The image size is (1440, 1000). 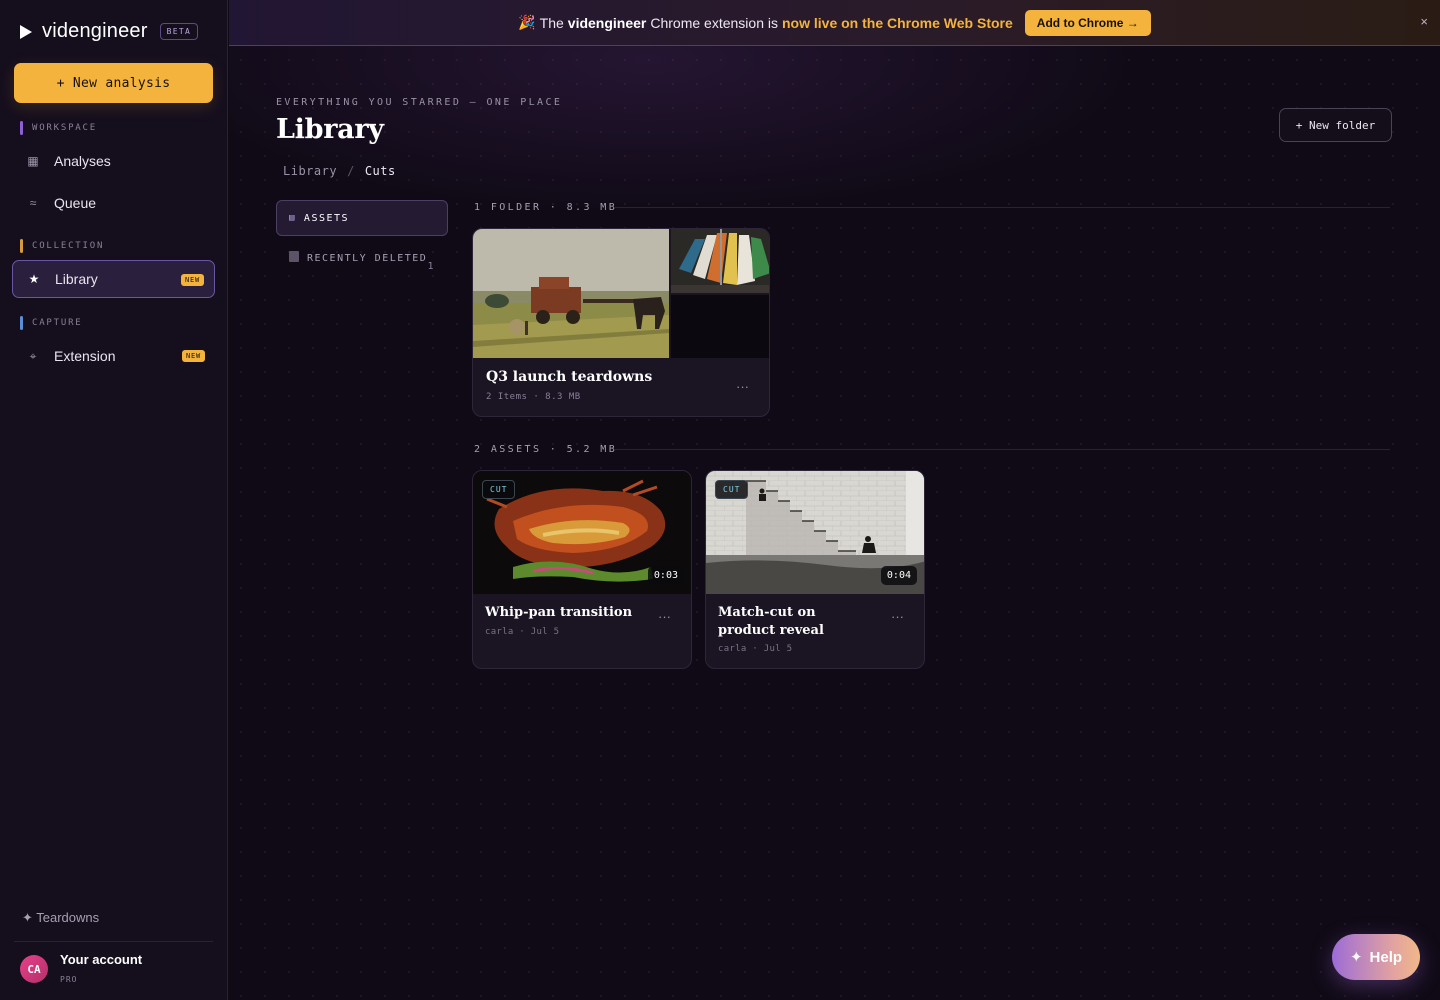 I want to click on close-icon: ×, so click(x=1424, y=21).